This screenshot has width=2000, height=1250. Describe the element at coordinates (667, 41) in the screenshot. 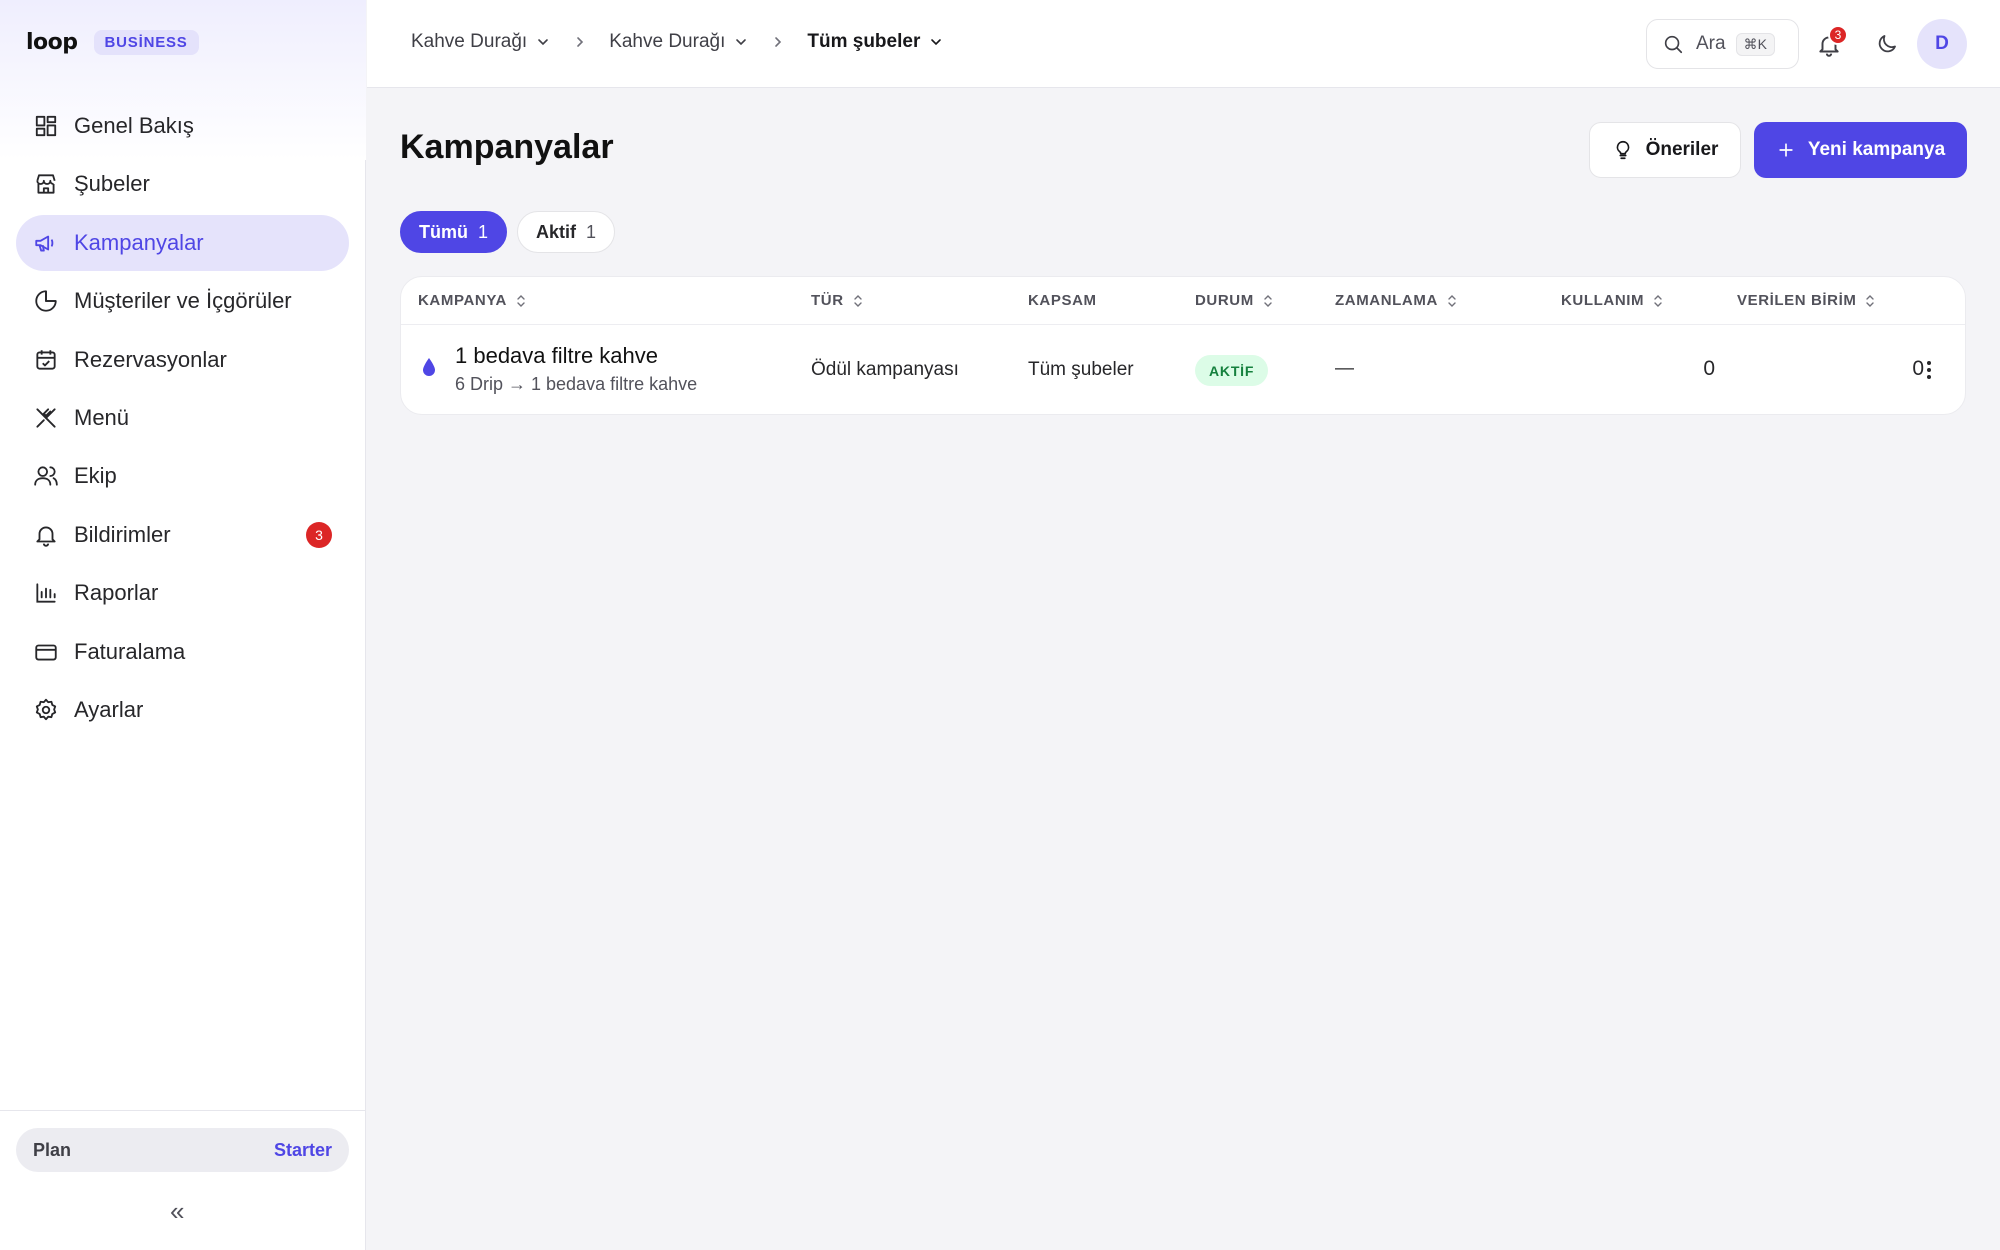

I see `breadcrumb-label: Kahve Durağı` at that location.